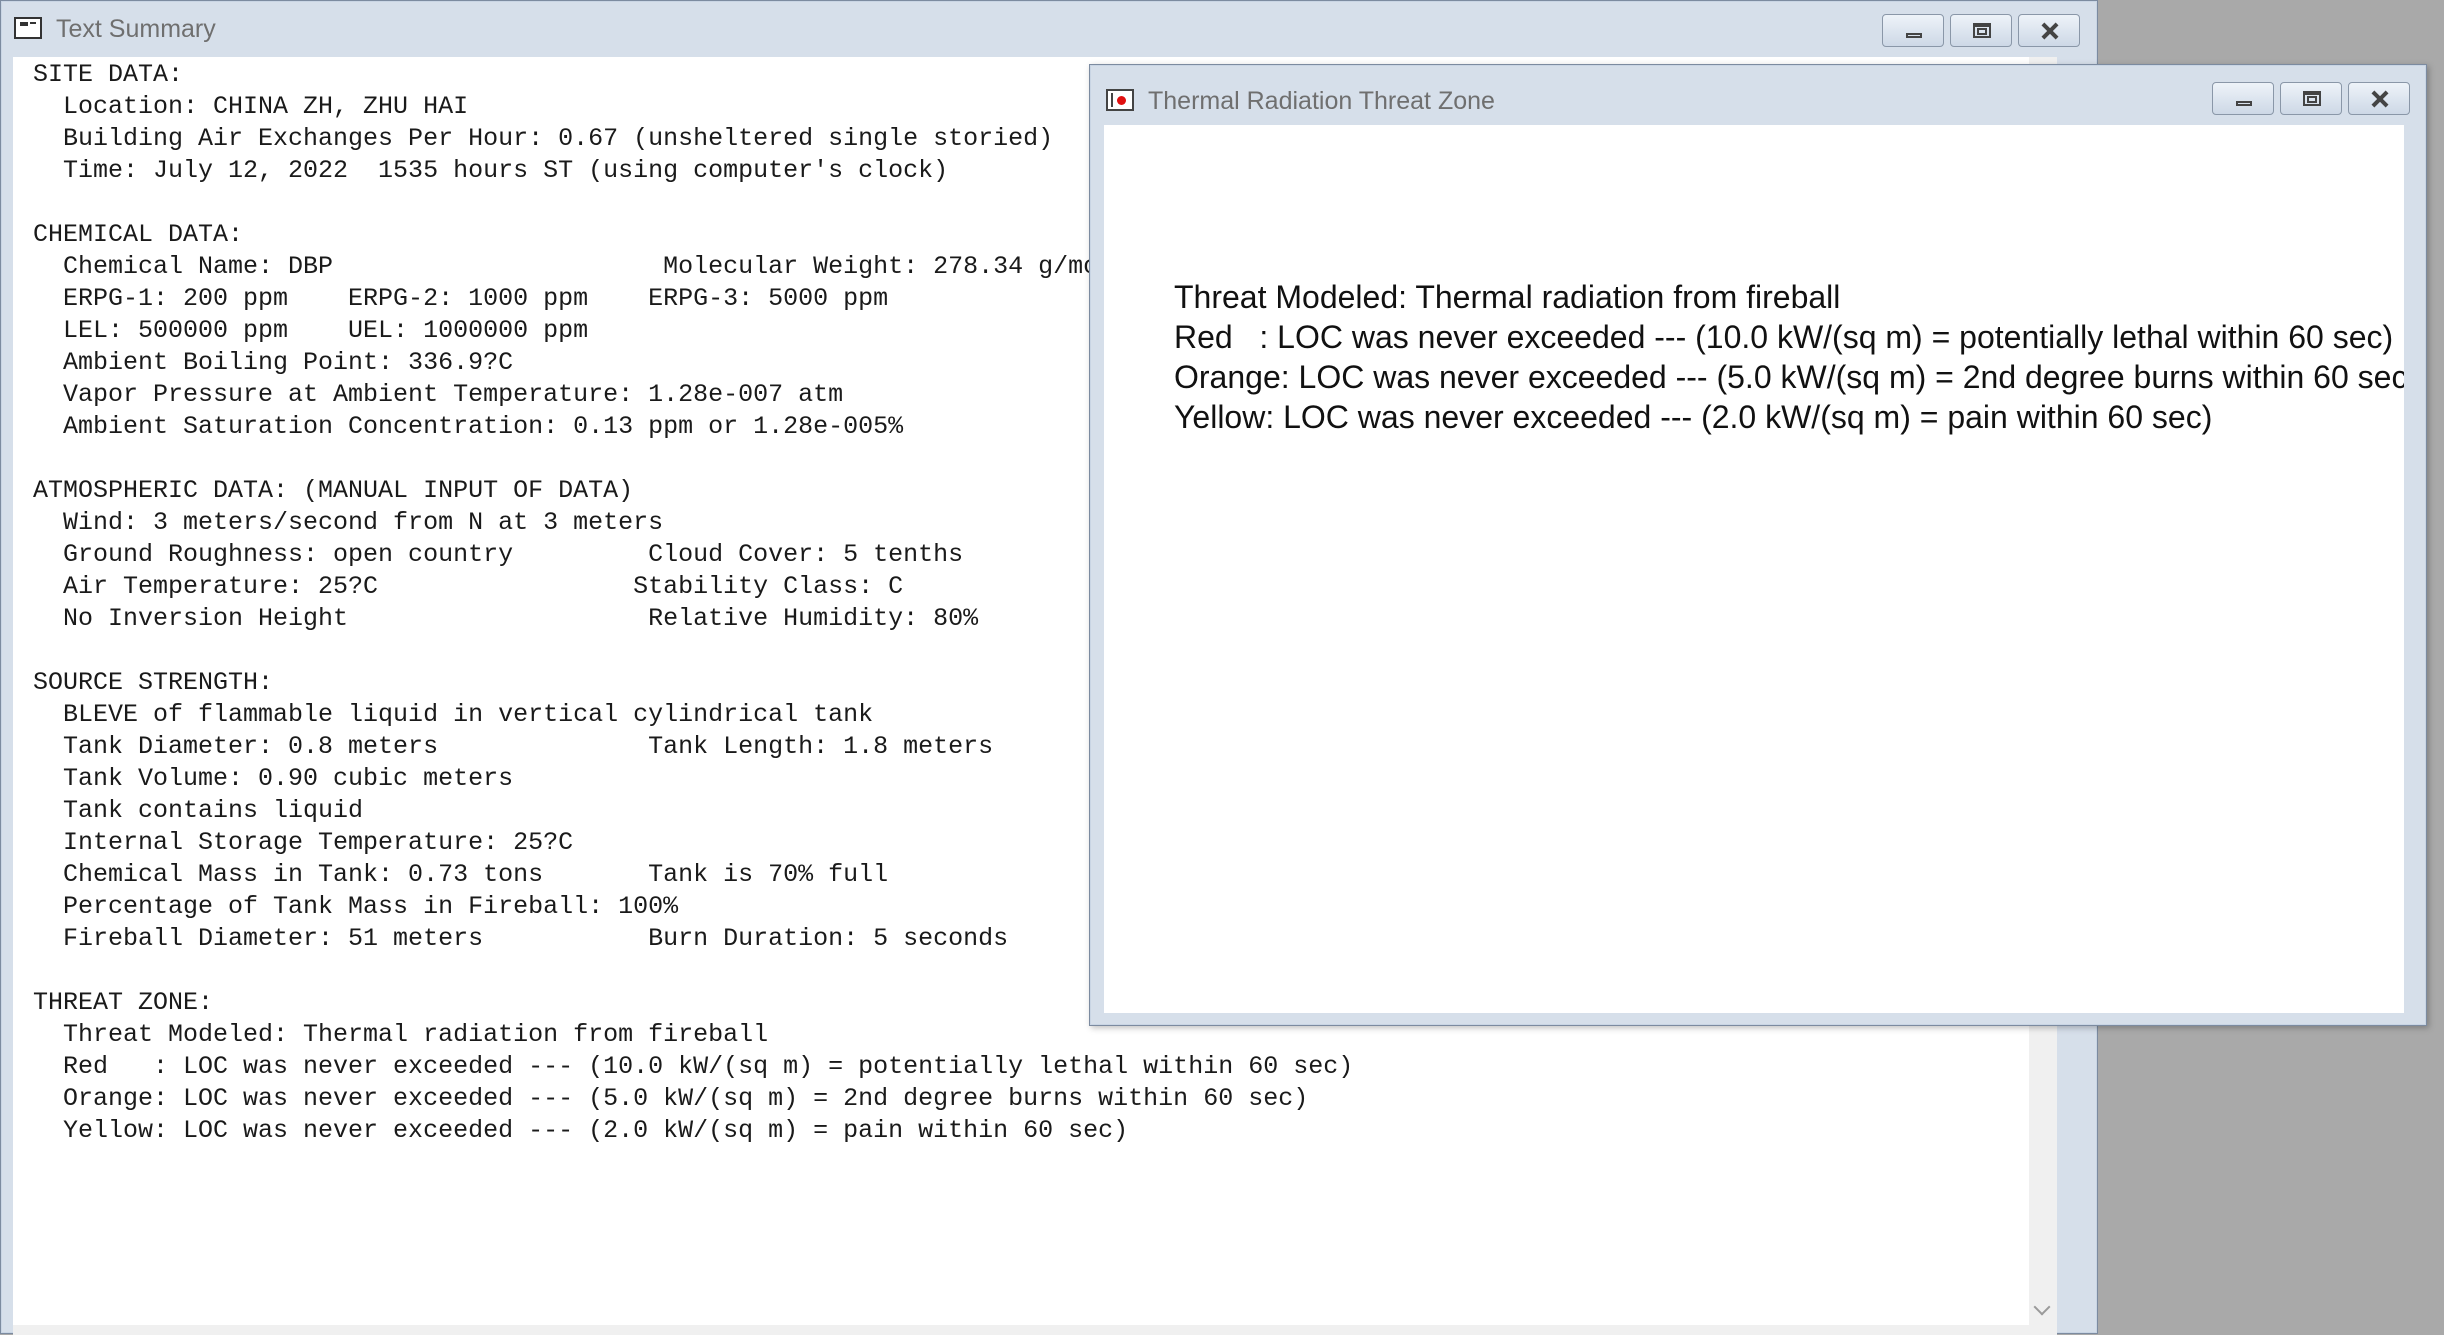 This screenshot has width=2444, height=1335. Describe the element at coordinates (288, 778) in the screenshot. I see `summary-line: Tank Volume: 0.90 cubic meters` at that location.